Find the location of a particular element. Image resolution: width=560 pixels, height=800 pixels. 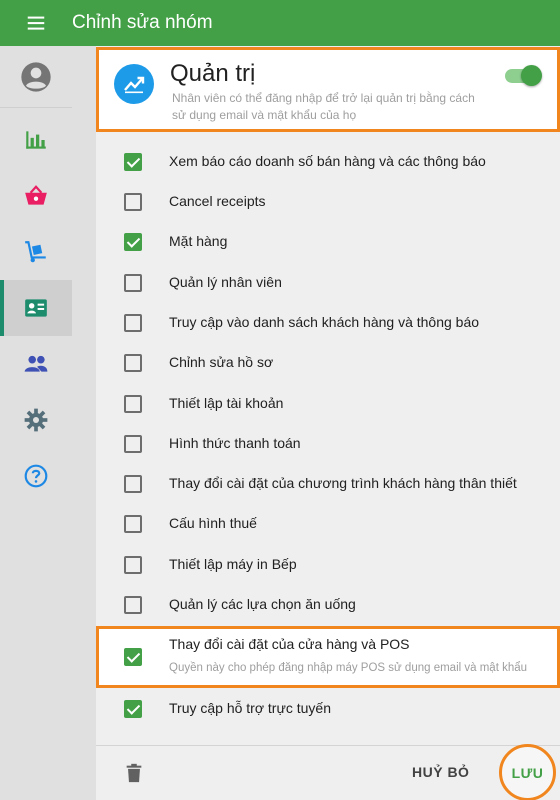

menu-button is located at coordinates (36, 23).